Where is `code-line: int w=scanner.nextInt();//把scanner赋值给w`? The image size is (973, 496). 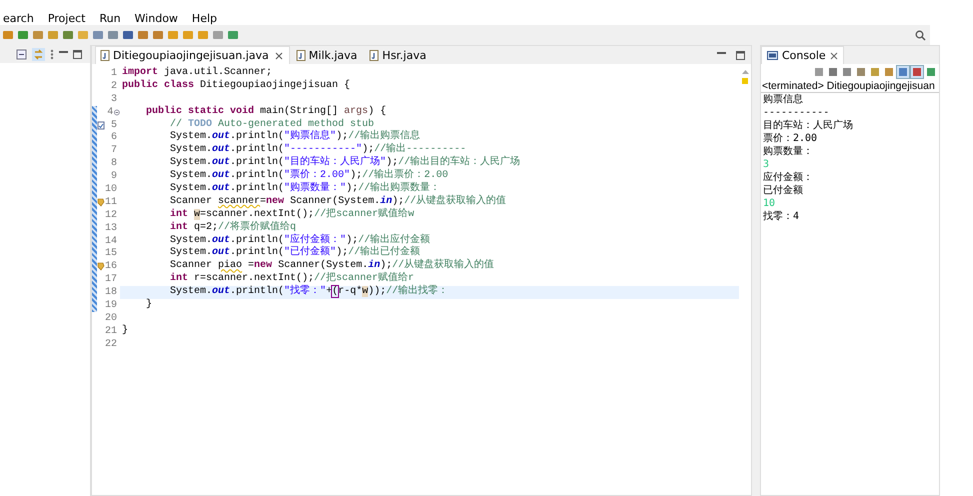
code-line: int w=scanner.nextInt();//把scanner赋值给w is located at coordinates (291, 214).